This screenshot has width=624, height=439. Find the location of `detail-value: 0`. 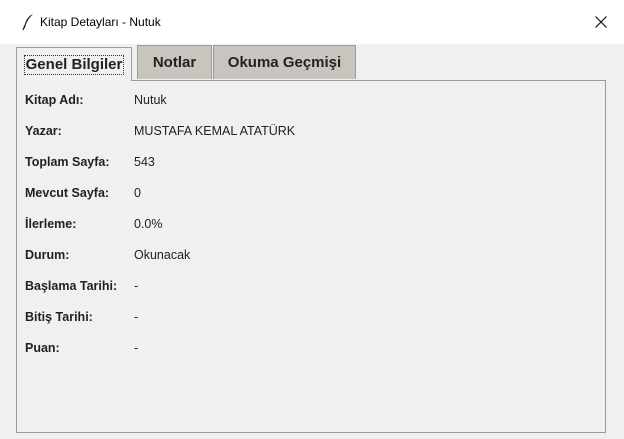

detail-value: 0 is located at coordinates (137, 193).